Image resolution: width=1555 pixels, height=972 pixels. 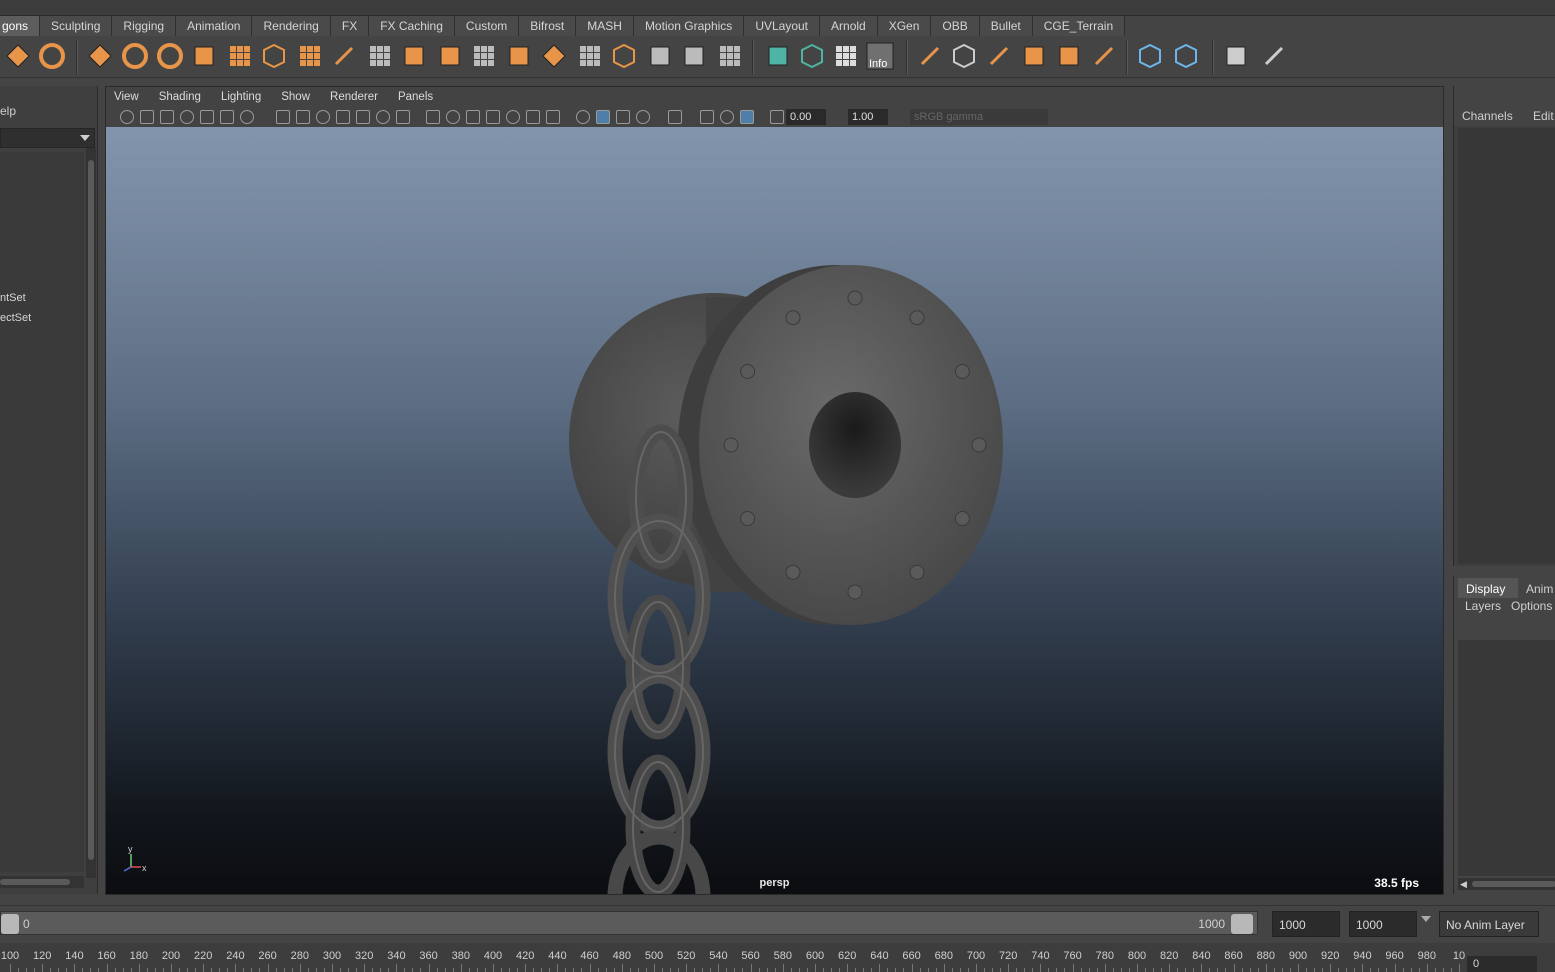 What do you see at coordinates (849, 26) in the screenshot?
I see `shelf-tab-arnold: Arnold` at bounding box center [849, 26].